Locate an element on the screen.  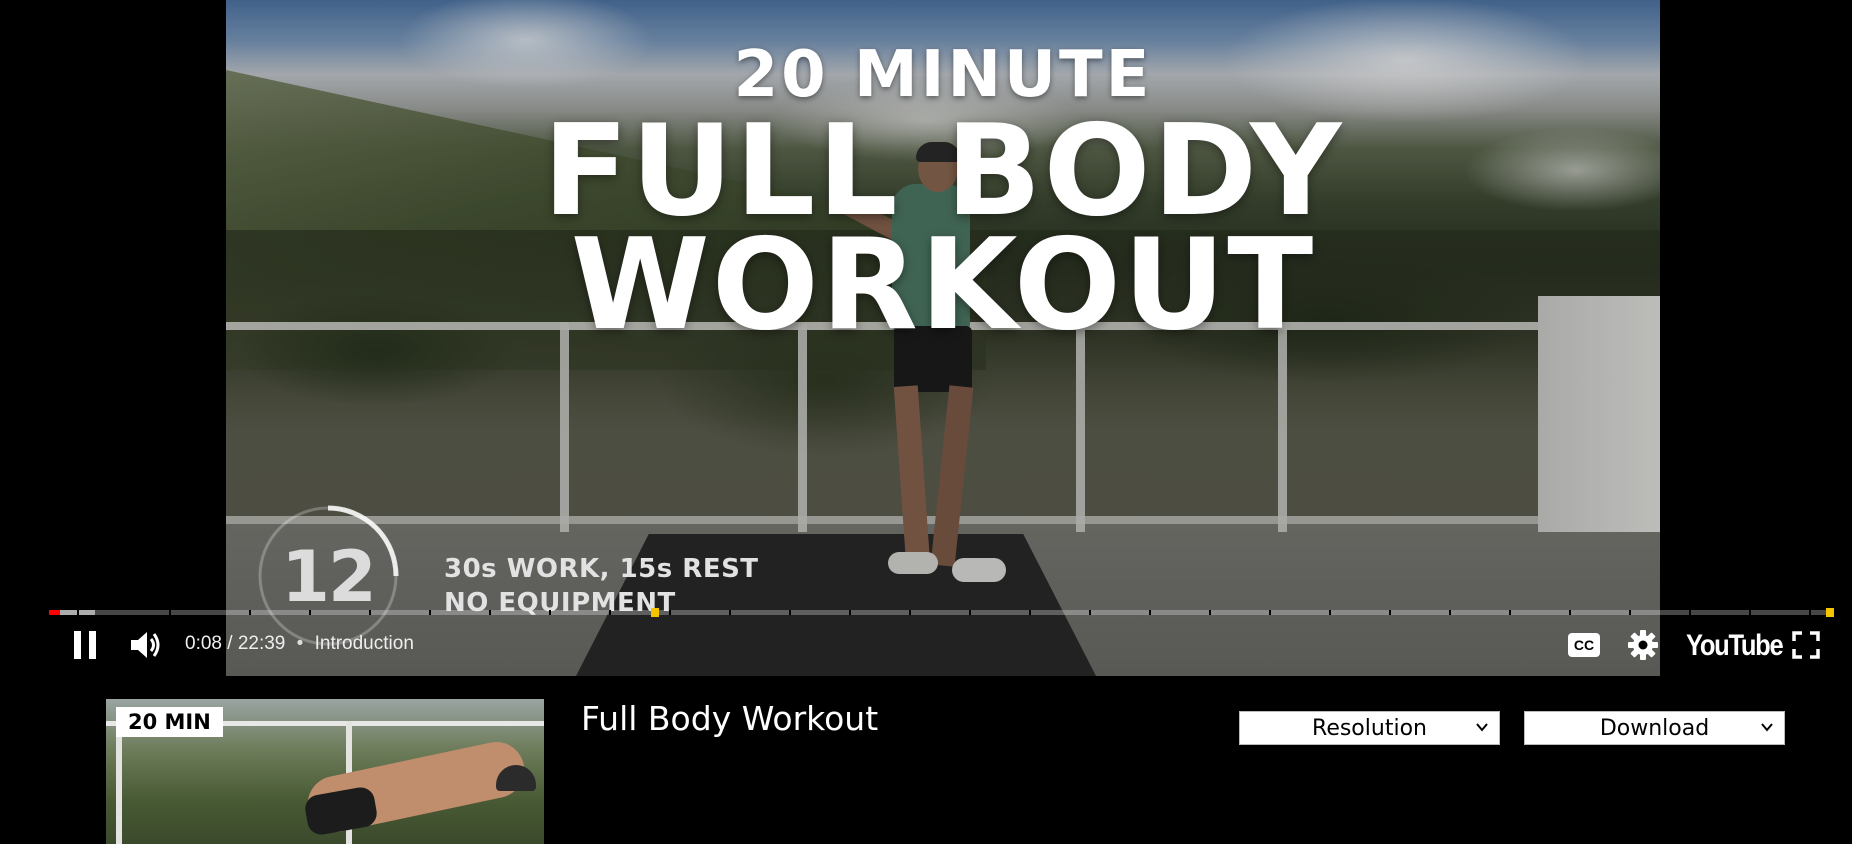
youtube-logo: YouTube is located at coordinates (1735, 646).